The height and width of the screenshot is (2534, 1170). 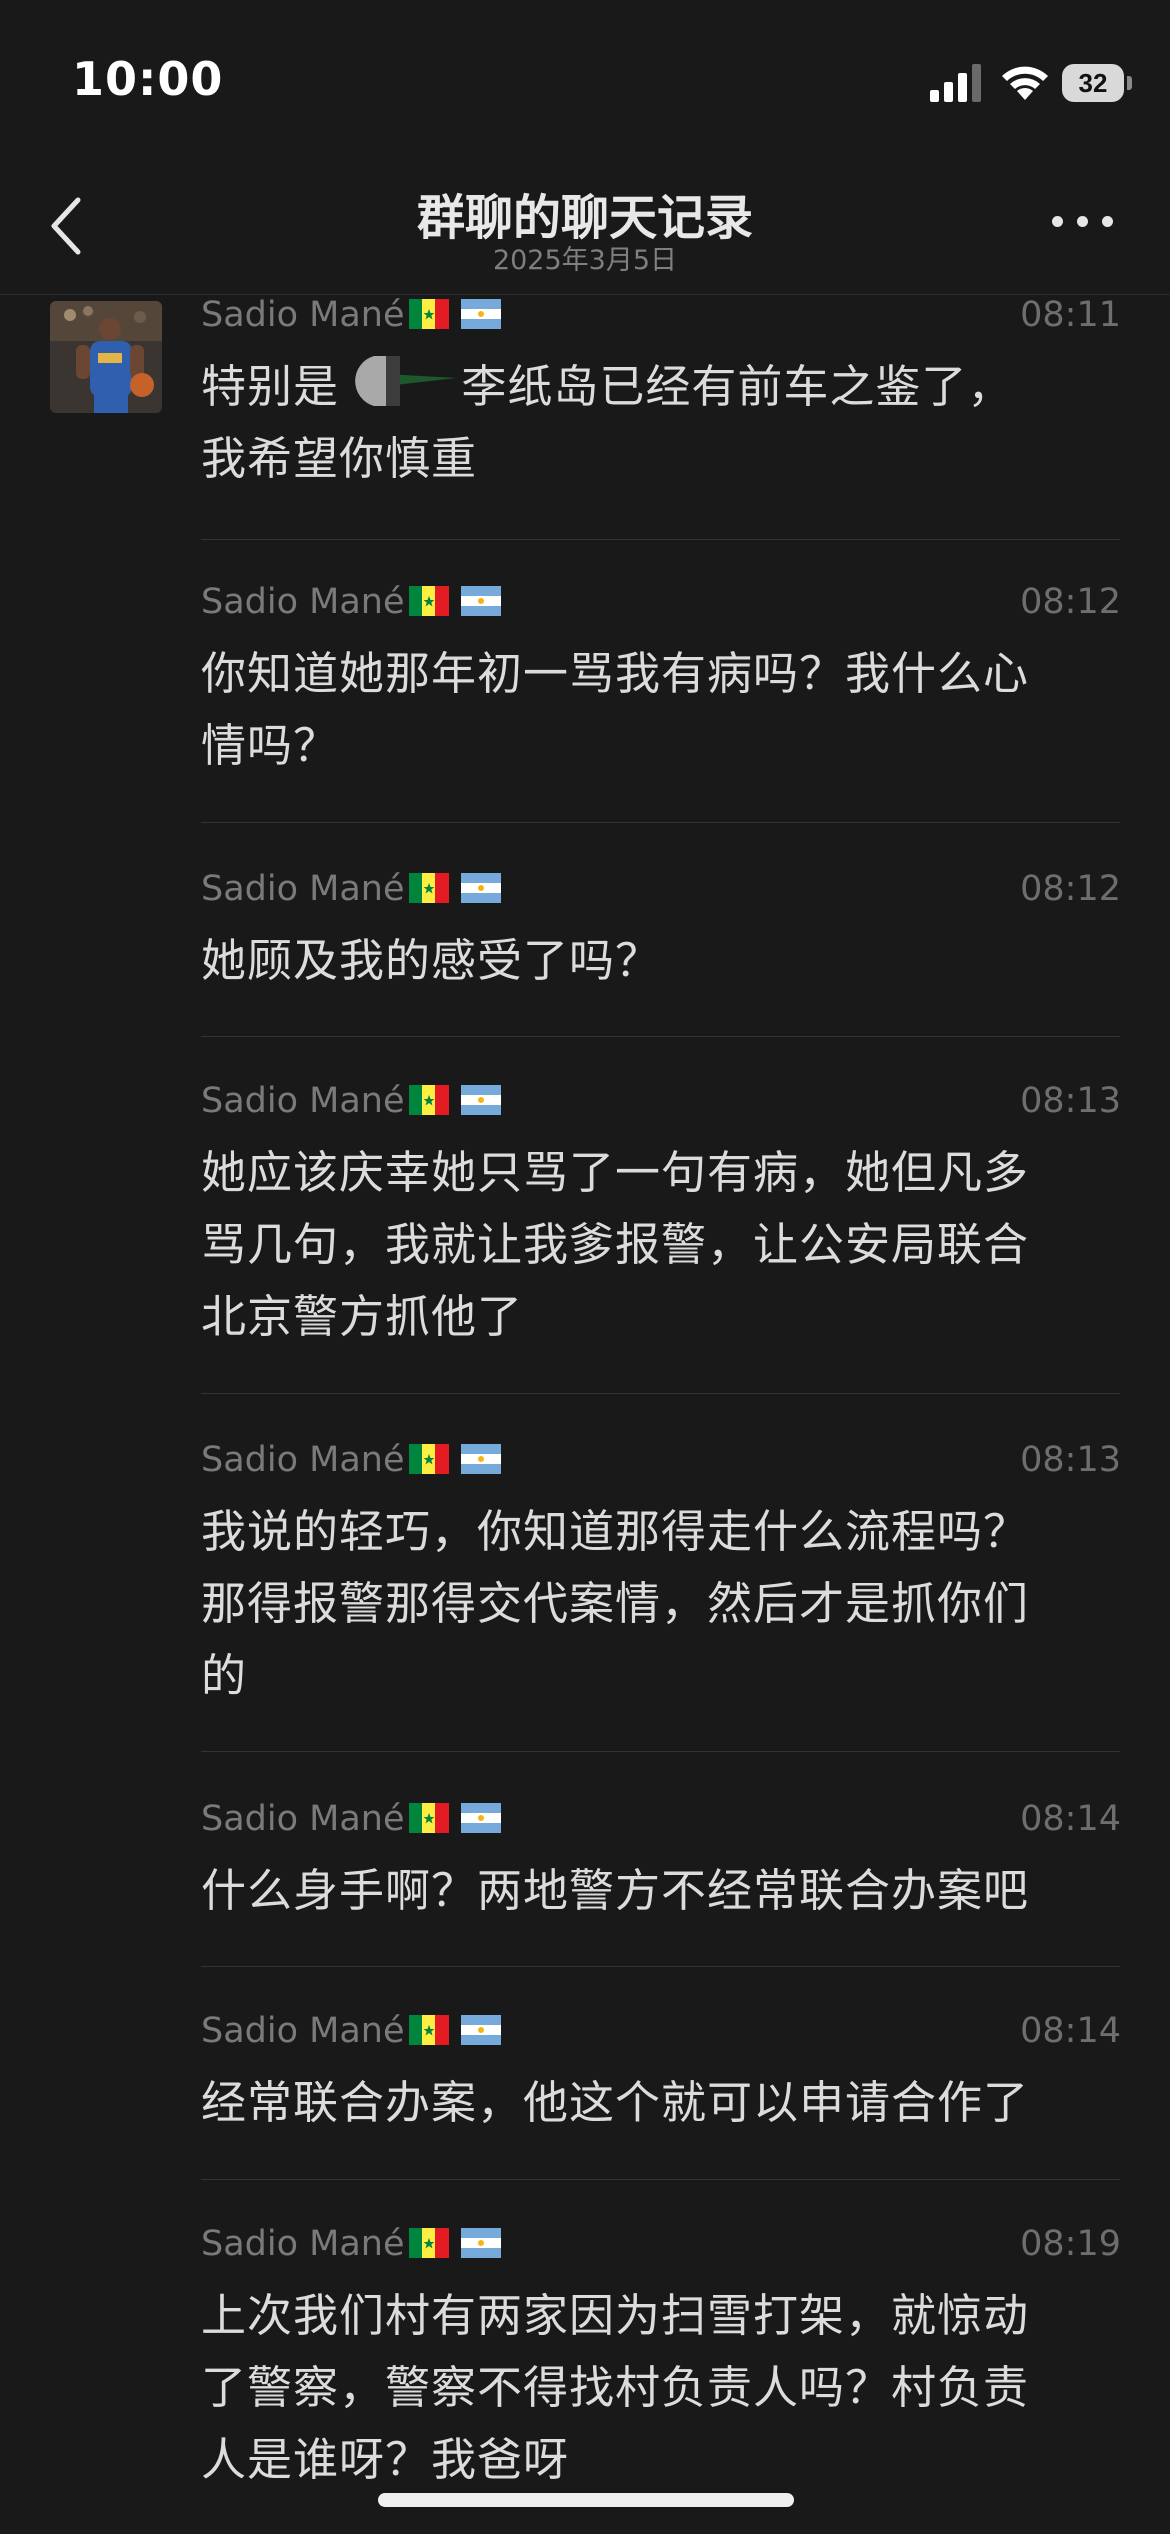 I want to click on message-item: Sadio Mané 08:11 特别是 李纸岛已经有前车之鉴了， 我希望你慎重, so click(x=585, y=417).